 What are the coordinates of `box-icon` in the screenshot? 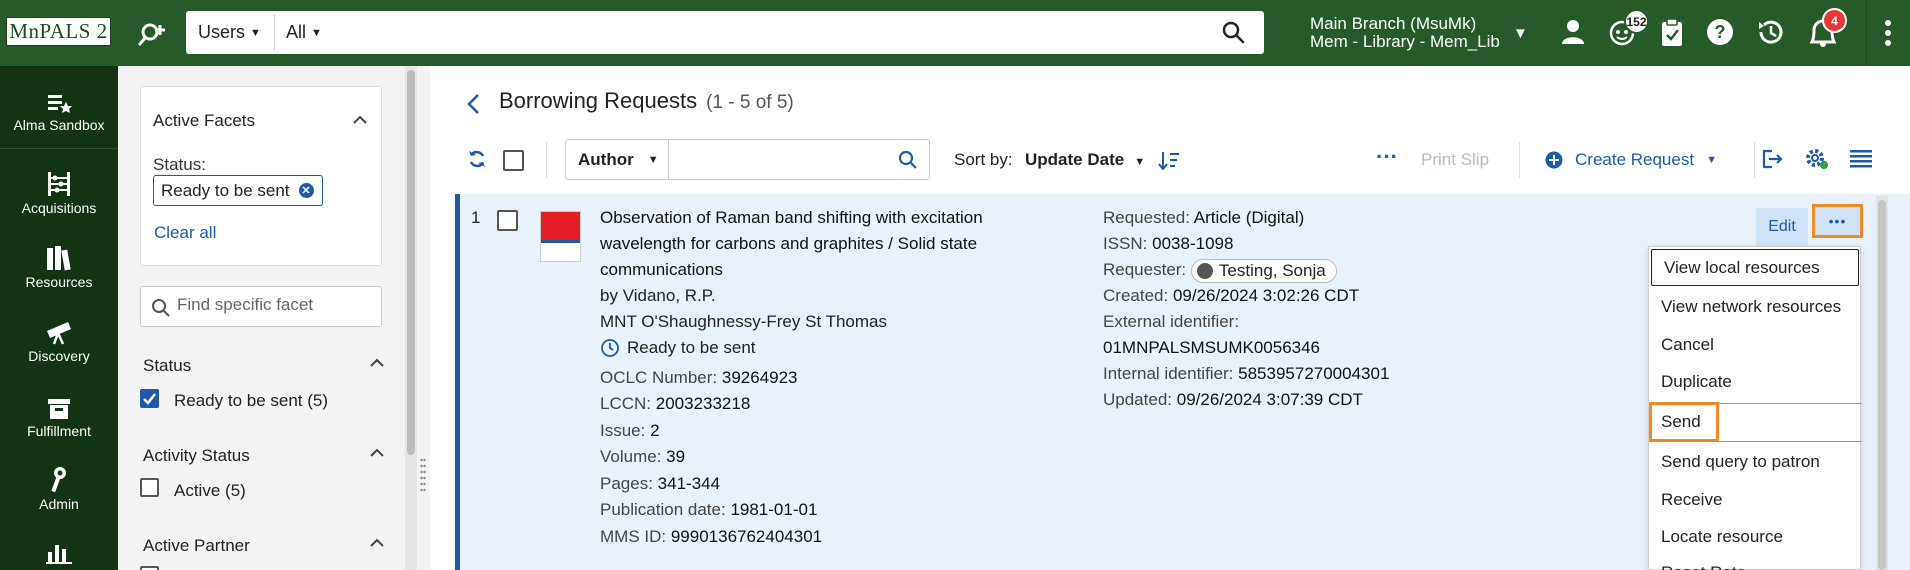 It's located at (59, 406).